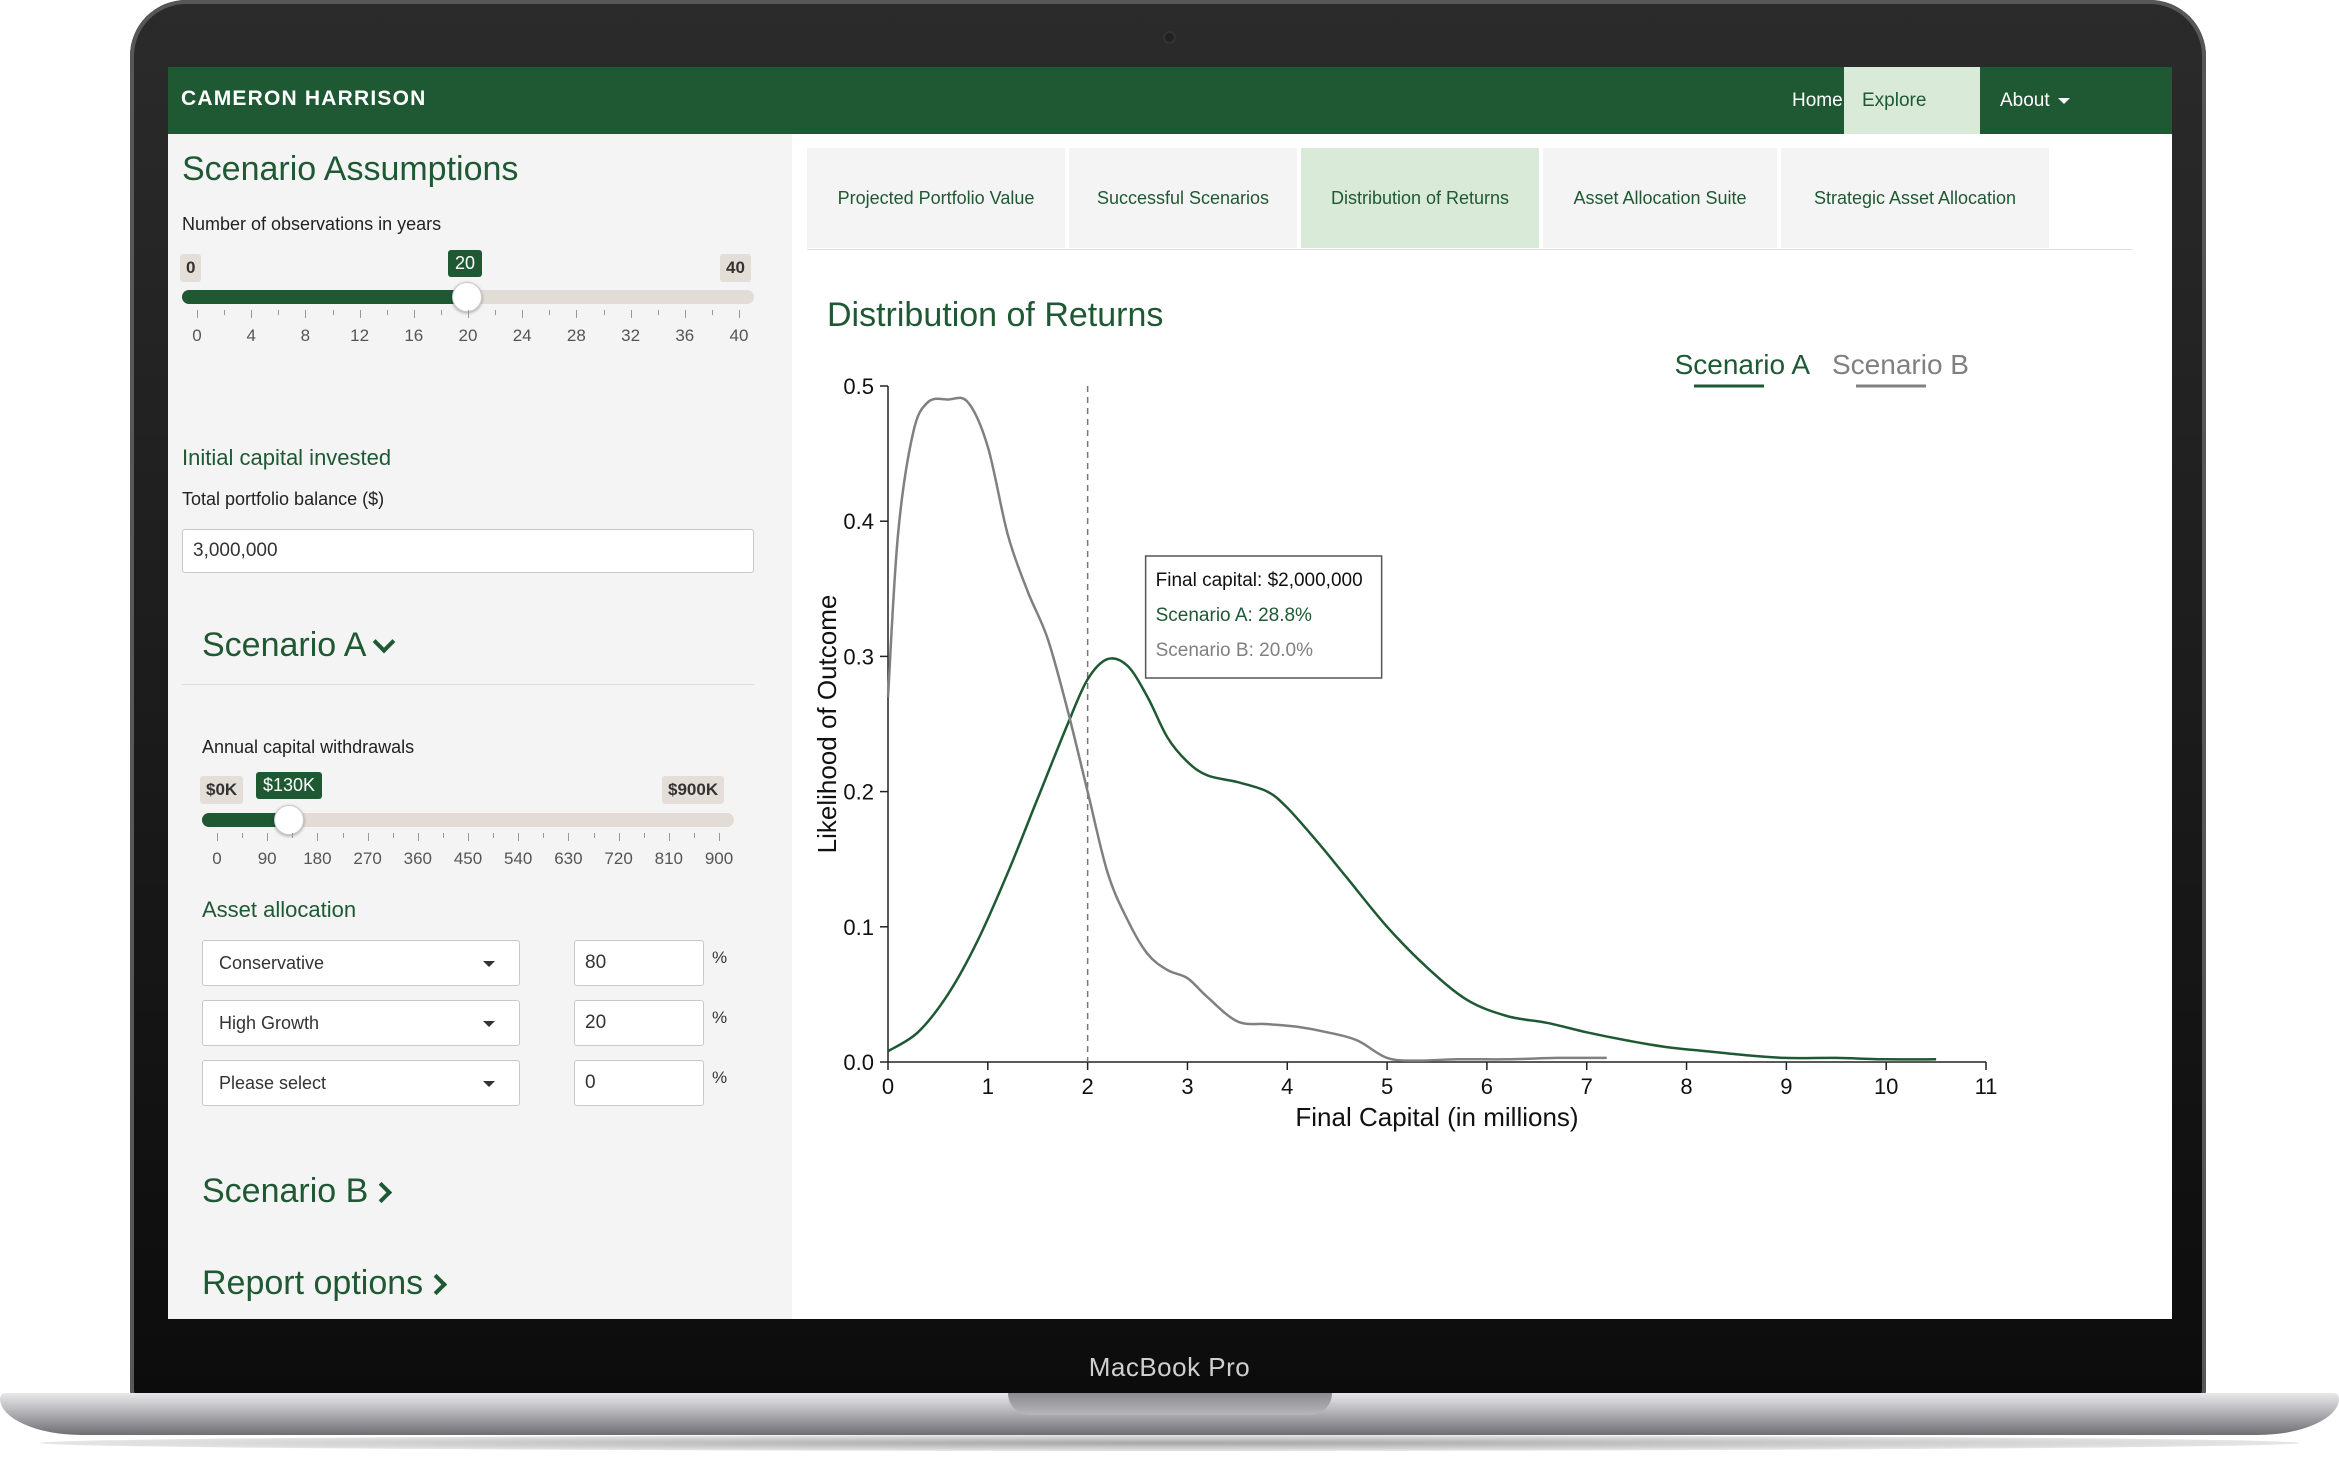 This screenshot has height=1471, width=2339. Describe the element at coordinates (1900, 364) in the screenshot. I see `legend-scenario-b: Scenario B` at that location.